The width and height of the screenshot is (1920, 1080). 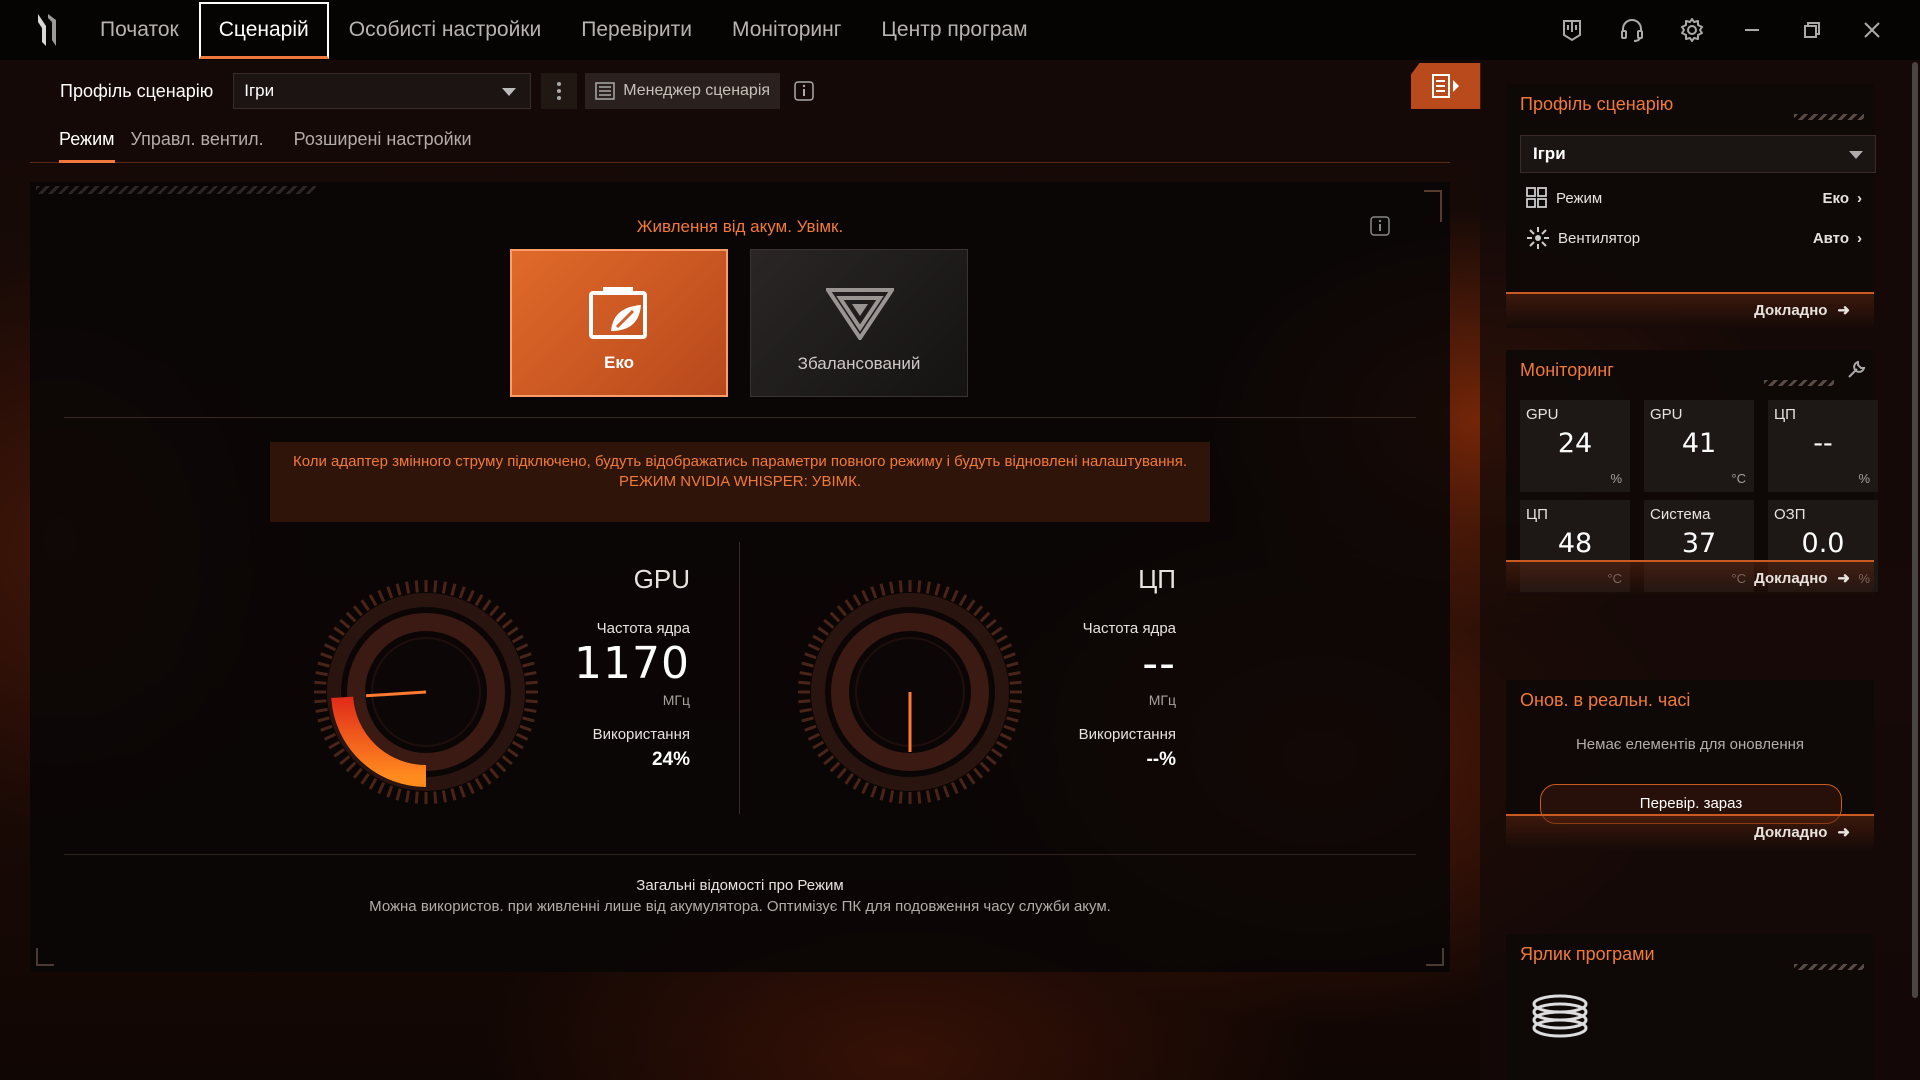 I want to click on more-options-button, so click(x=559, y=91).